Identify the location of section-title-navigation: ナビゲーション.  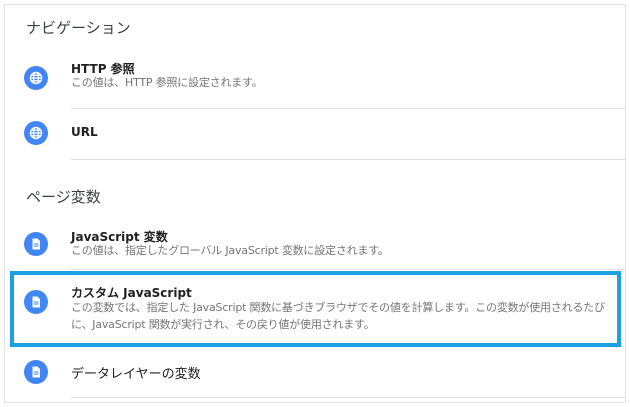
(78, 28).